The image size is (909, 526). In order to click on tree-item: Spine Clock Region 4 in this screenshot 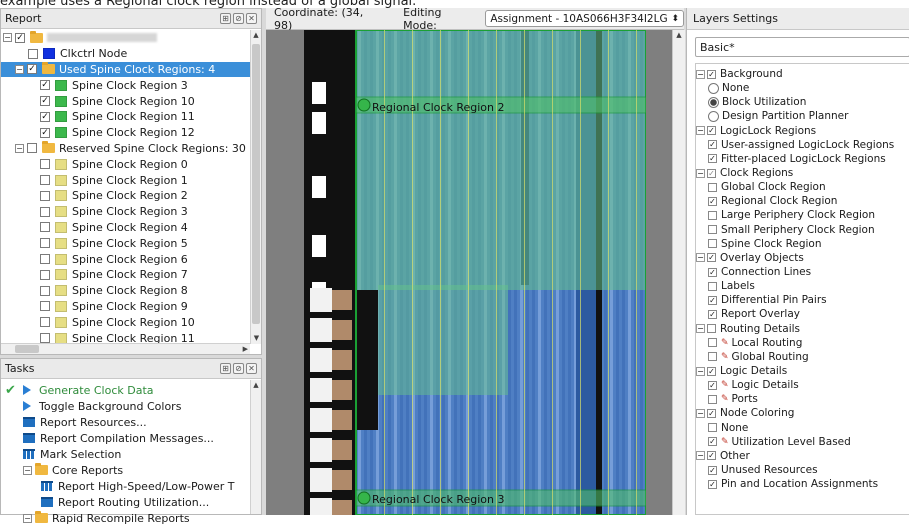, I will do `click(125, 228)`.